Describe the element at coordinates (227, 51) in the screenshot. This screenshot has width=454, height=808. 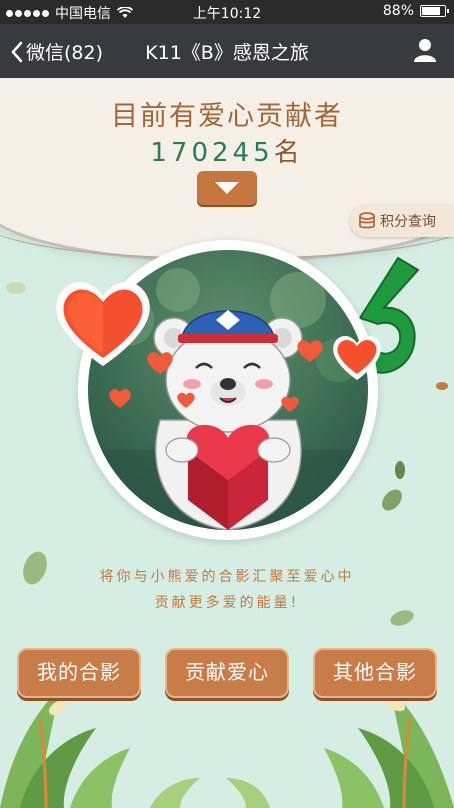
I see `nav-bar: 微信(82) K11《B》感恩之旅` at that location.